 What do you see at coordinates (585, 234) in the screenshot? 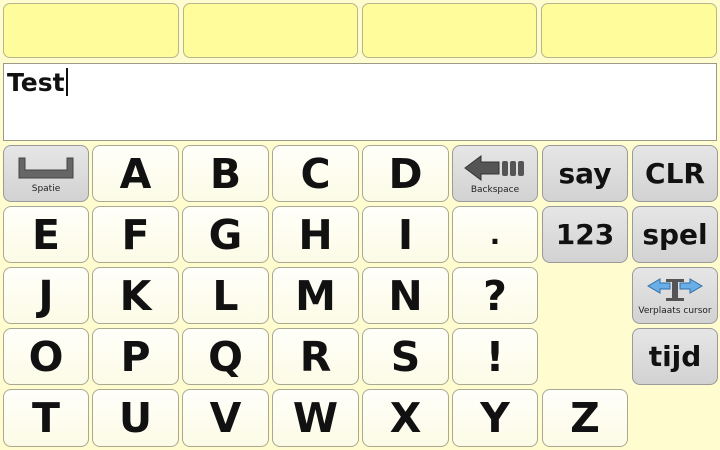
I see `numbers-button: 123` at bounding box center [585, 234].